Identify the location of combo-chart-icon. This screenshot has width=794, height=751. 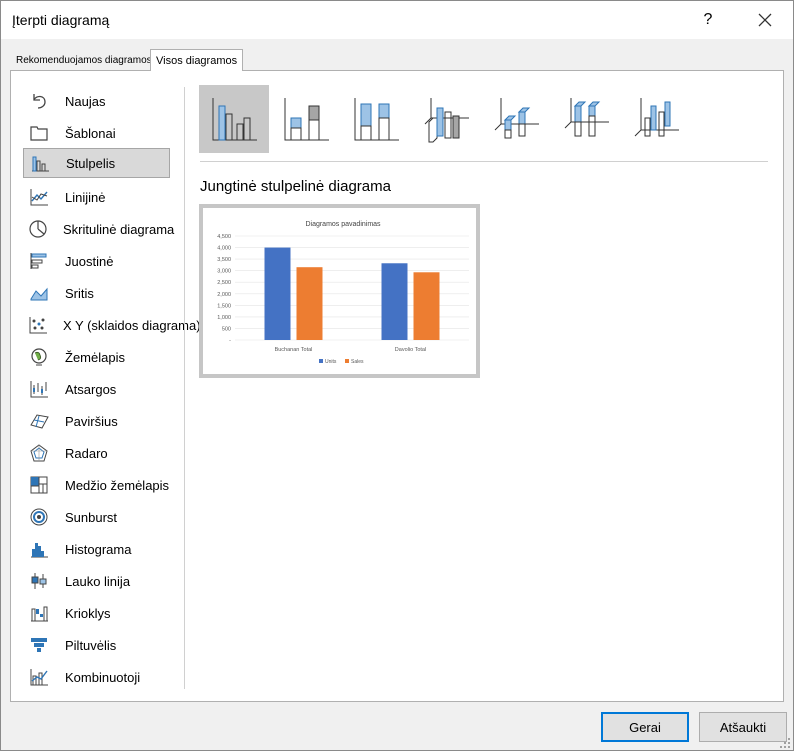
(39, 677).